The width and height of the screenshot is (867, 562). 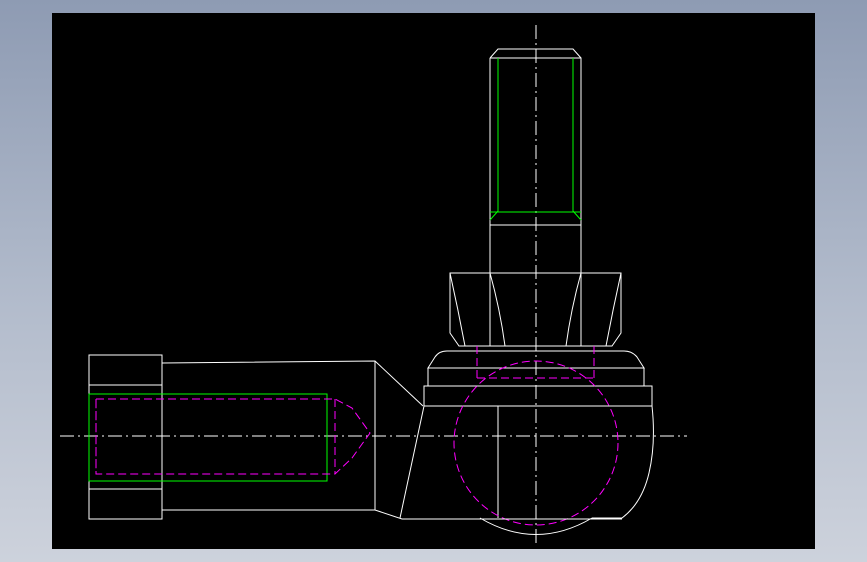 I want to click on nut-arc-right, so click(x=613, y=309).